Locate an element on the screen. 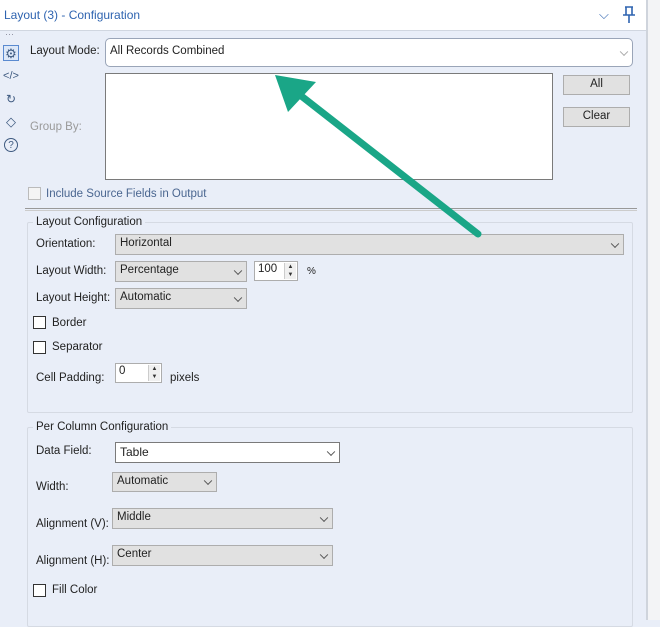 Image resolution: width=660 pixels, height=627 pixels. select-all-button: All is located at coordinates (596, 85).